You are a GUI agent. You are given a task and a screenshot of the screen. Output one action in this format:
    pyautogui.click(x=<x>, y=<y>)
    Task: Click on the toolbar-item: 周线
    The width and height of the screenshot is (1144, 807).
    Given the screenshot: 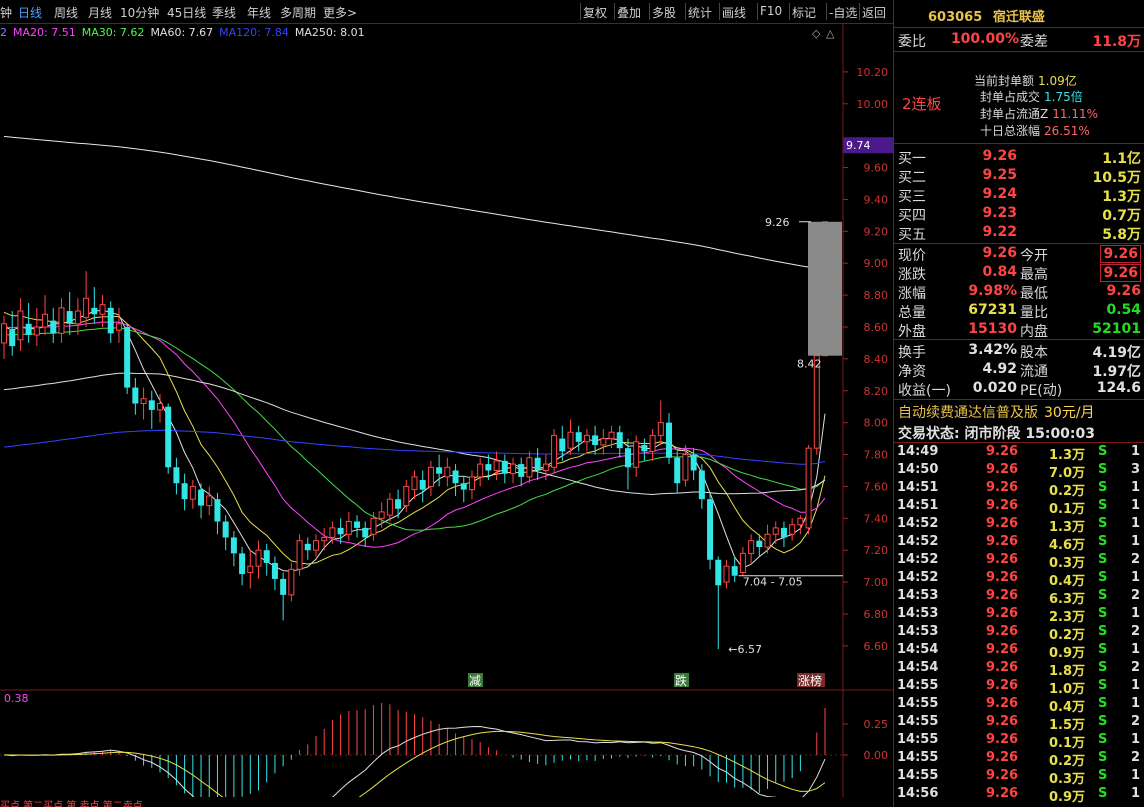 What is the action you would take?
    pyautogui.click(x=66, y=12)
    